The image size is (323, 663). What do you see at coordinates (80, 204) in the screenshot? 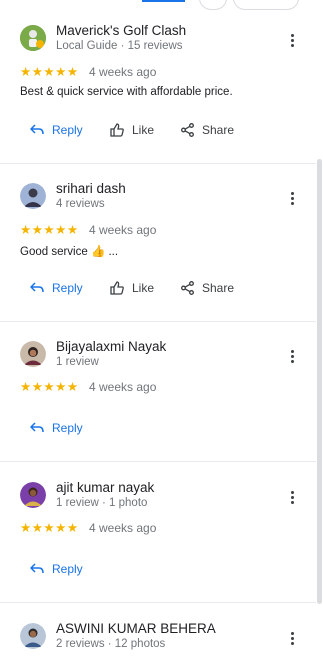
I see `reviewer-meta: 4 reviews` at bounding box center [80, 204].